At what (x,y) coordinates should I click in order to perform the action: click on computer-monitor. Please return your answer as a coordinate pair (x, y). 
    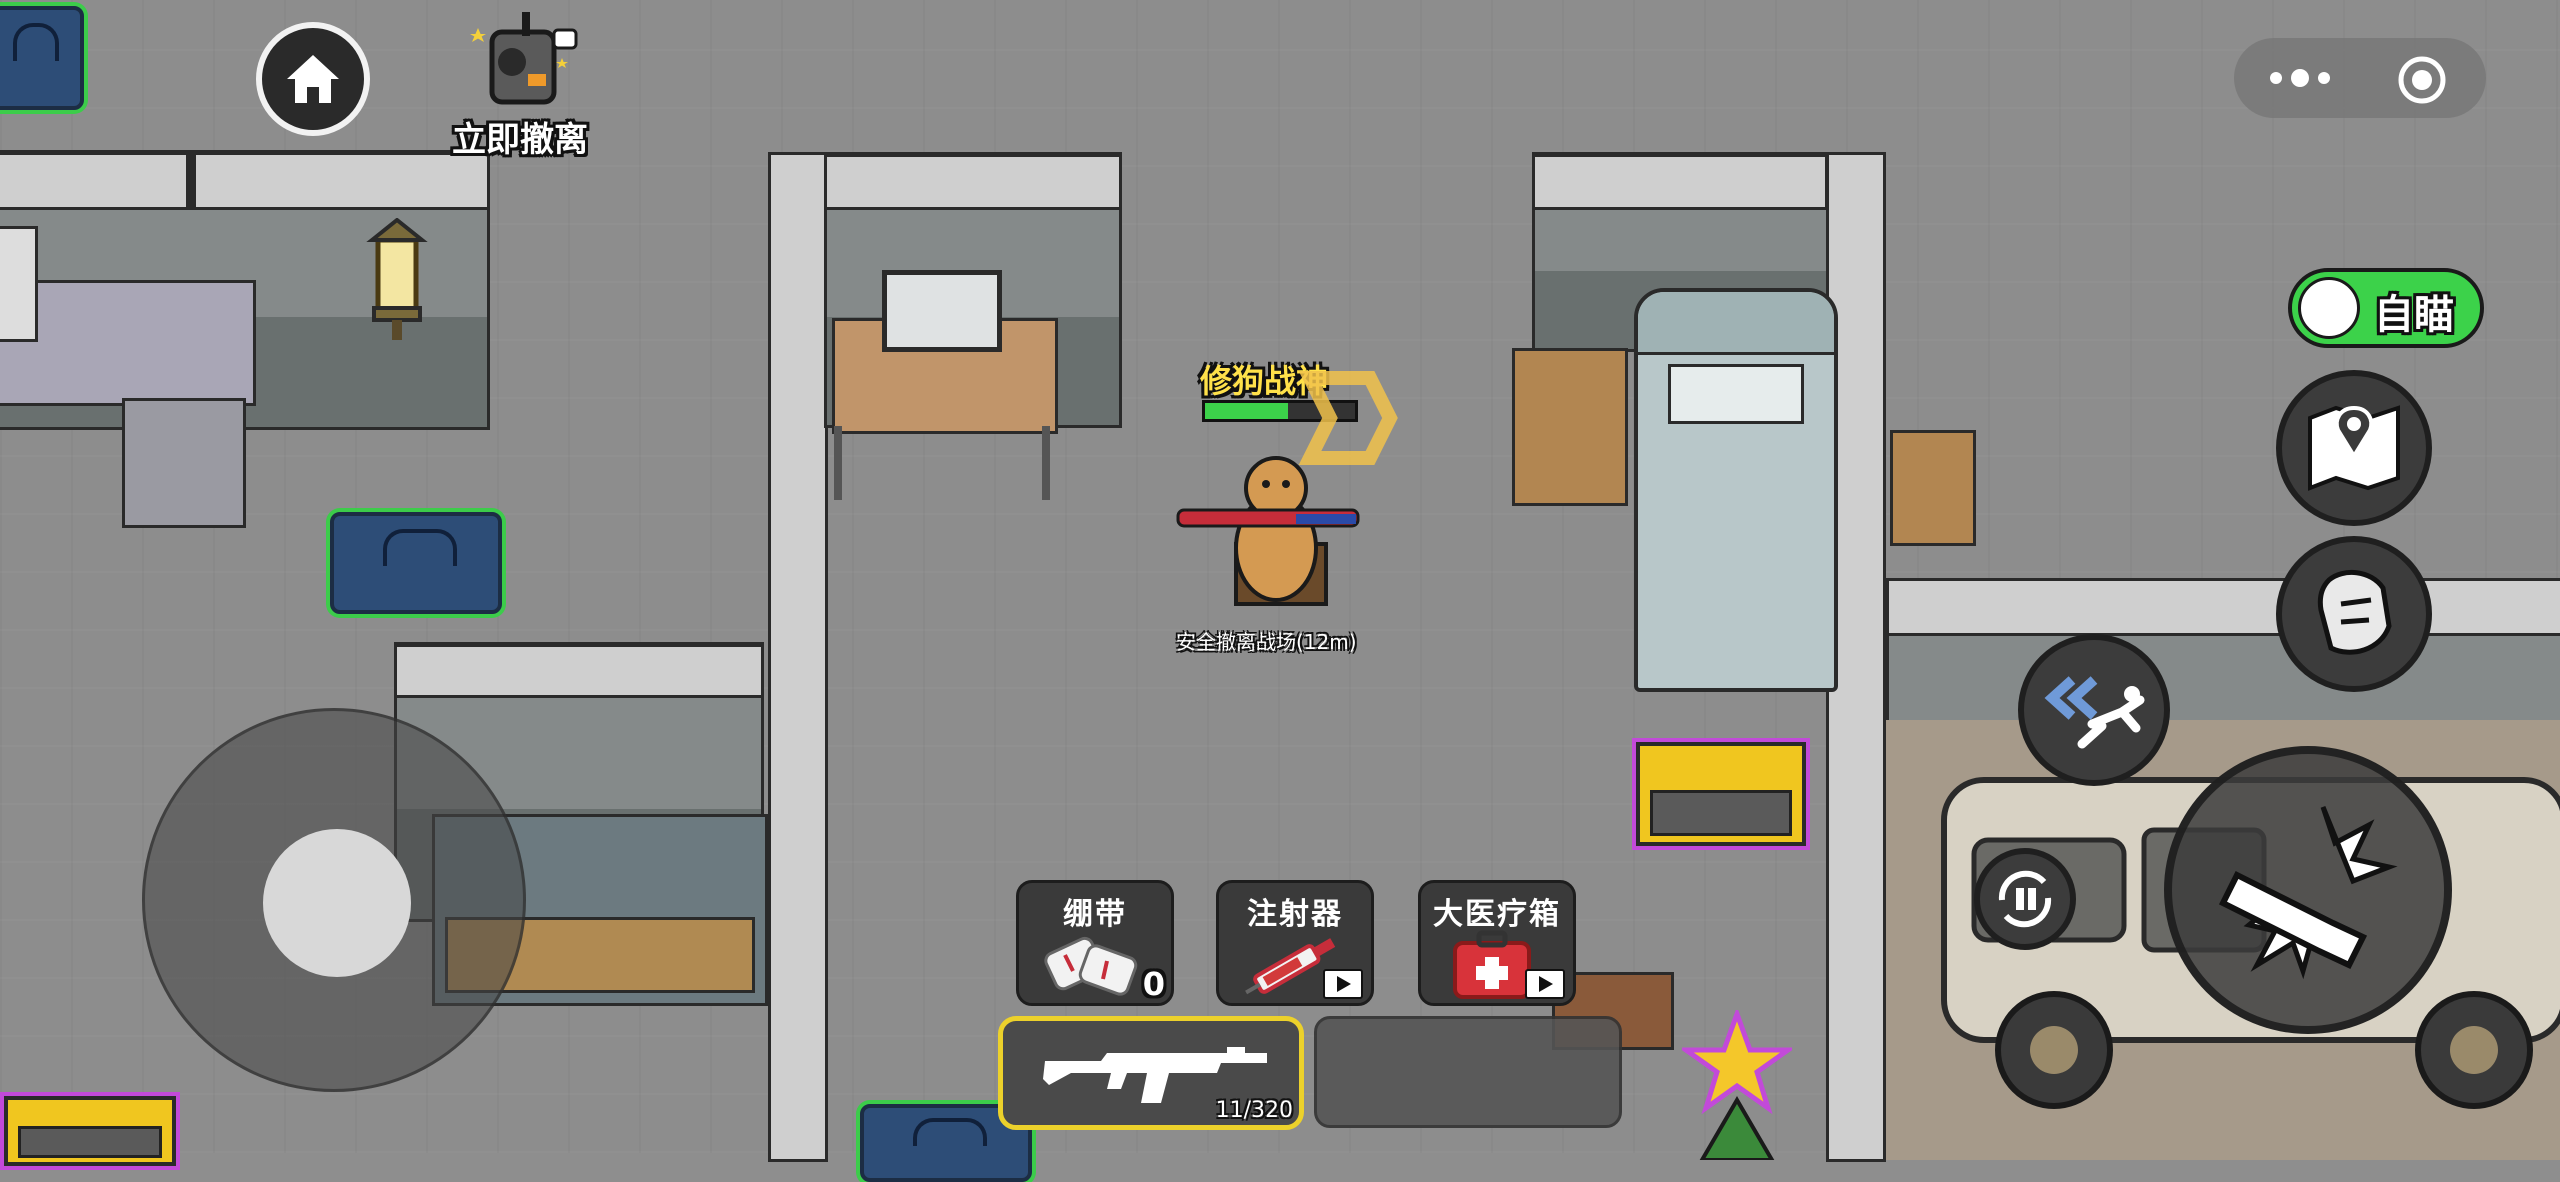
    Looking at the image, I should click on (942, 311).